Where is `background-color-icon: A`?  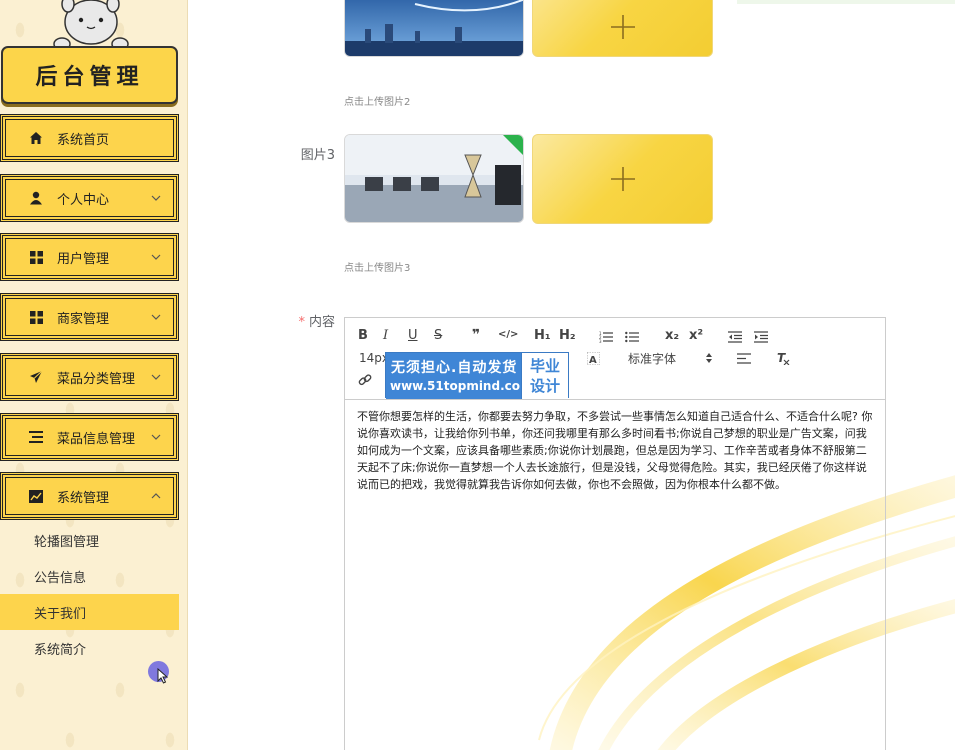
background-color-icon: A is located at coordinates (593, 358).